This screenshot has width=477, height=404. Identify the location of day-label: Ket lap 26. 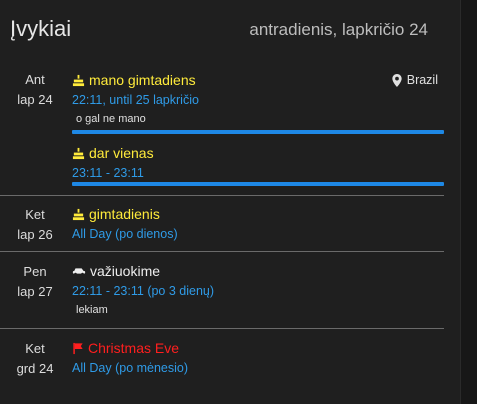
(35, 225).